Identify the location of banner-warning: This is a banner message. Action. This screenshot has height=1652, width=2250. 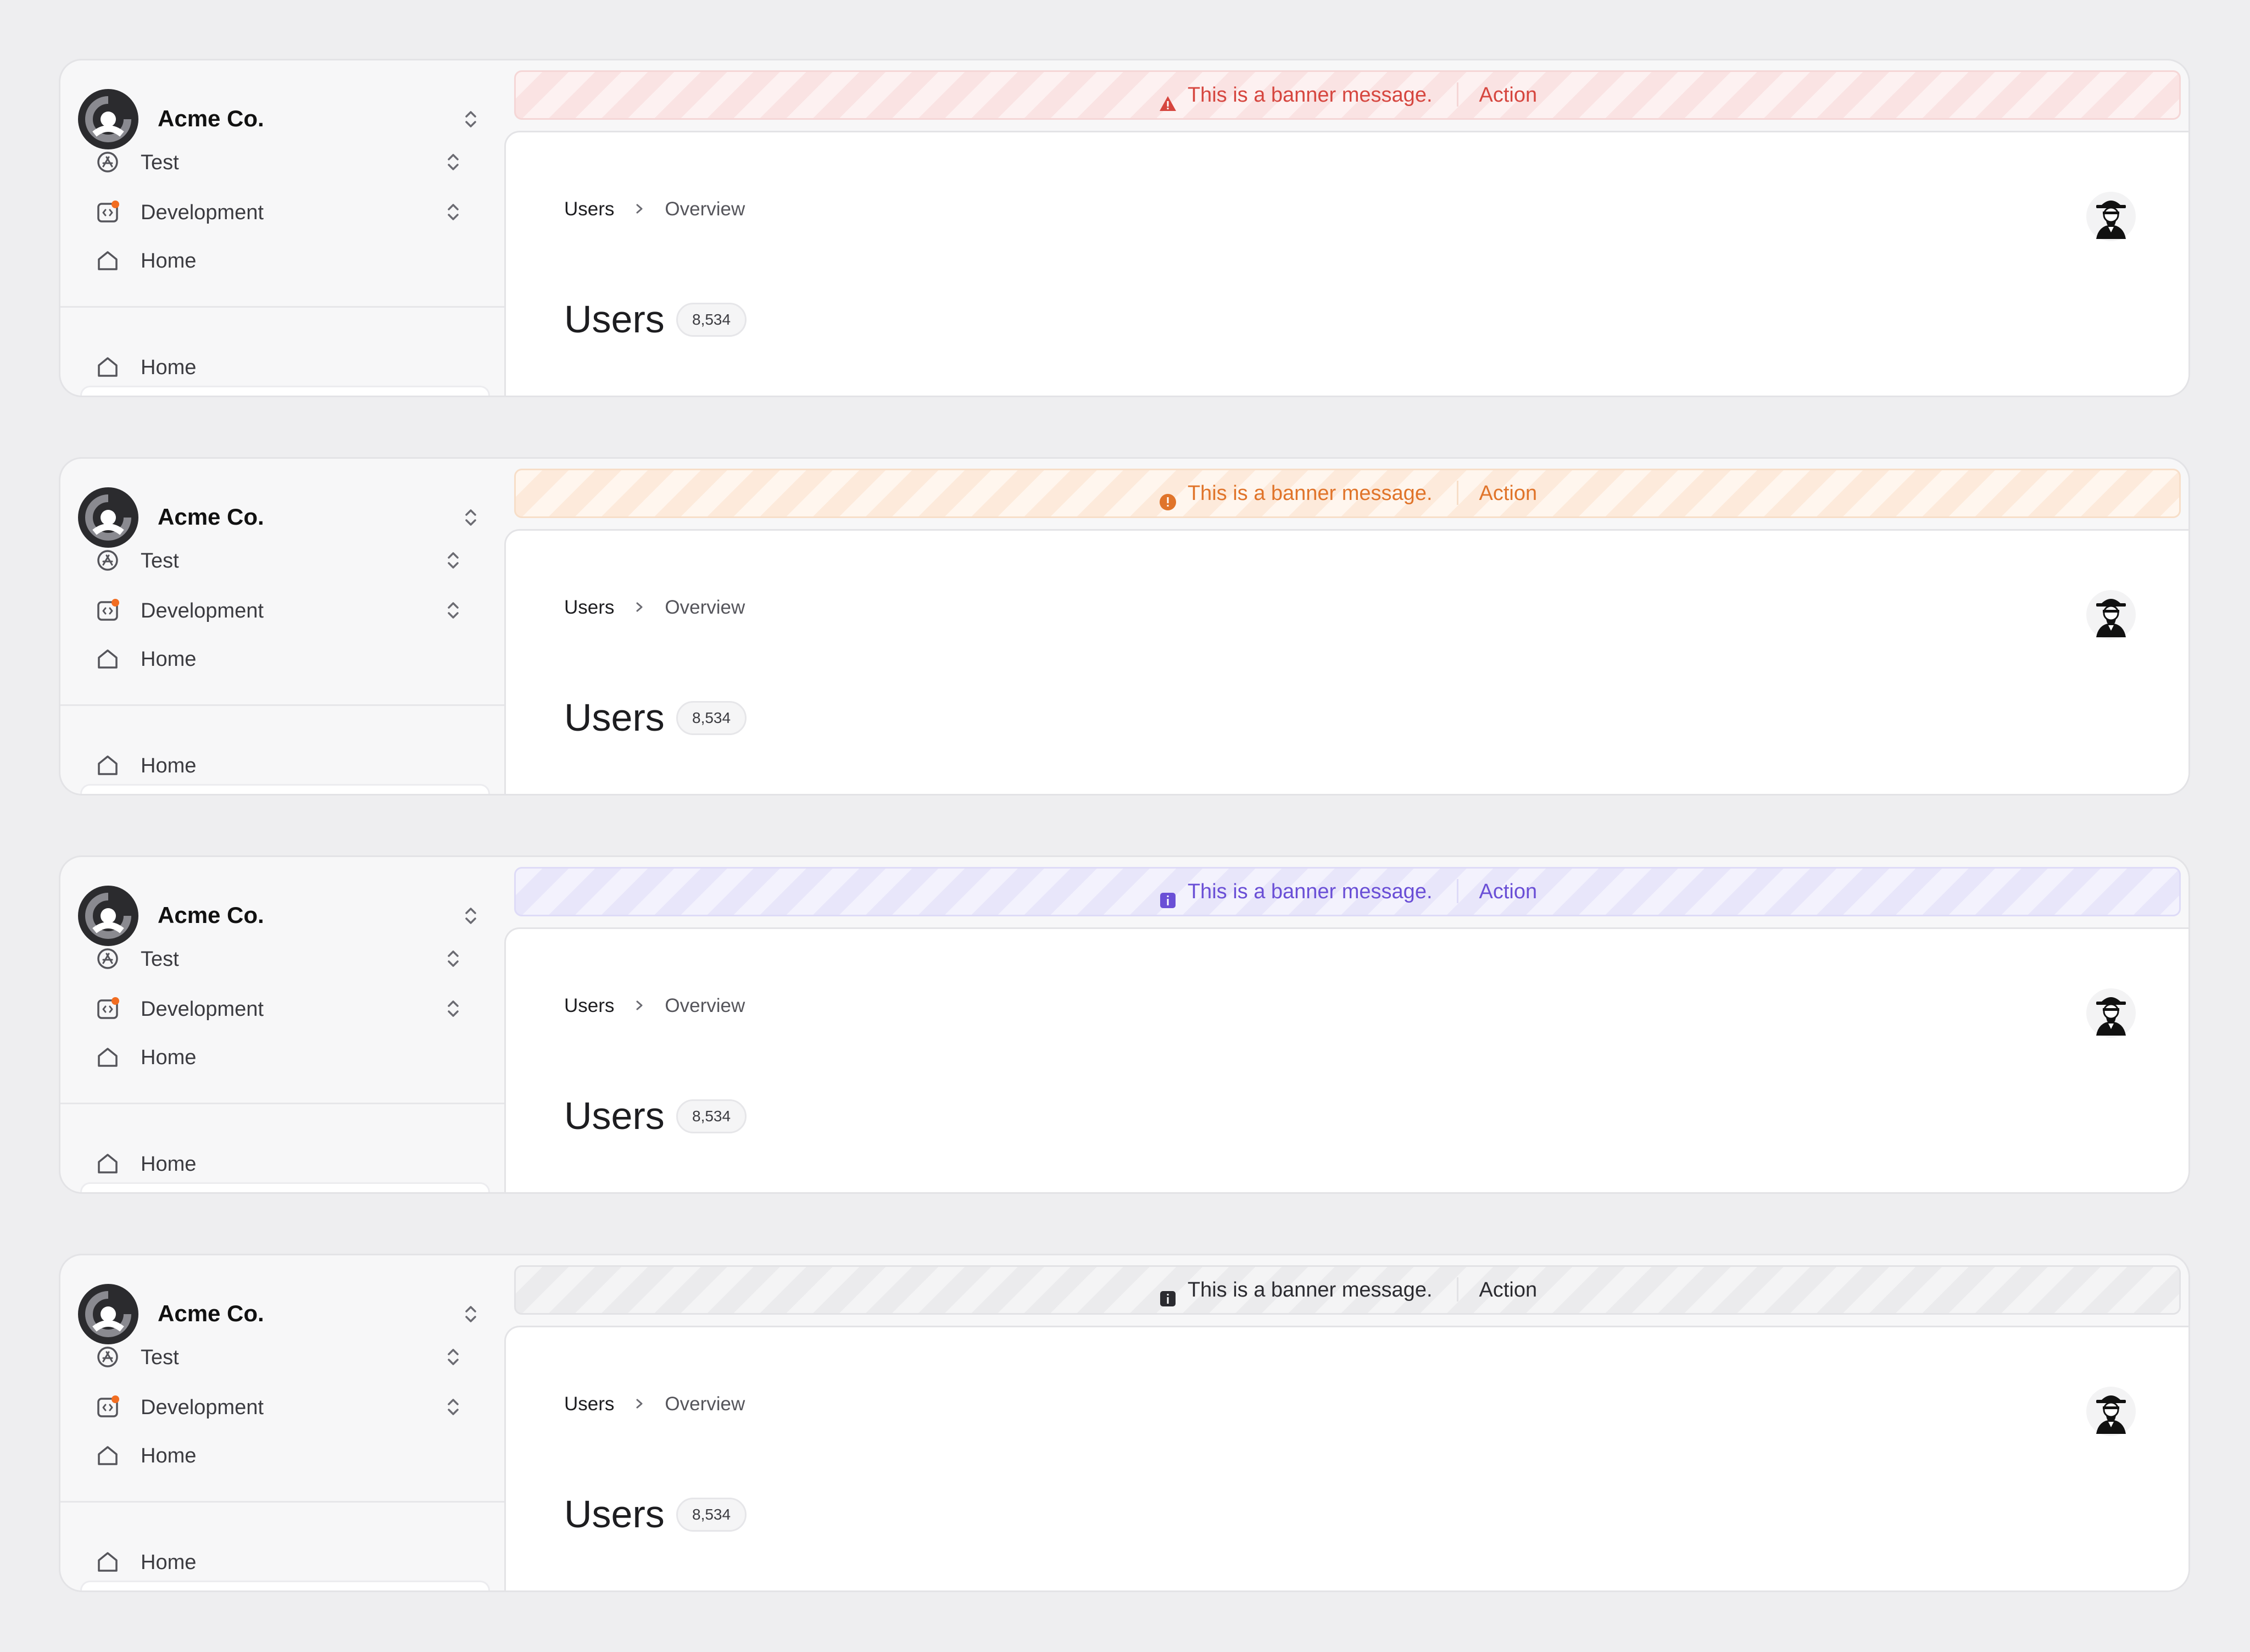
(1347, 494).